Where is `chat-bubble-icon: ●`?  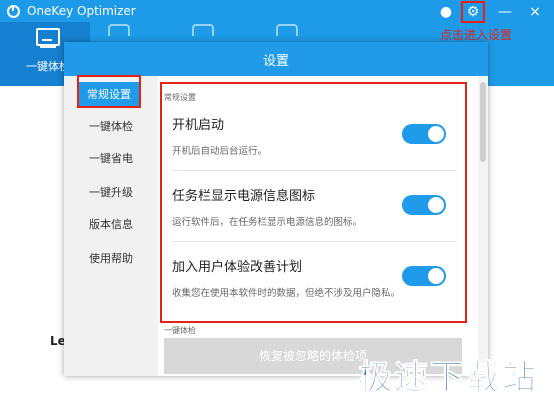
chat-bubble-icon: ● is located at coordinates (446, 12).